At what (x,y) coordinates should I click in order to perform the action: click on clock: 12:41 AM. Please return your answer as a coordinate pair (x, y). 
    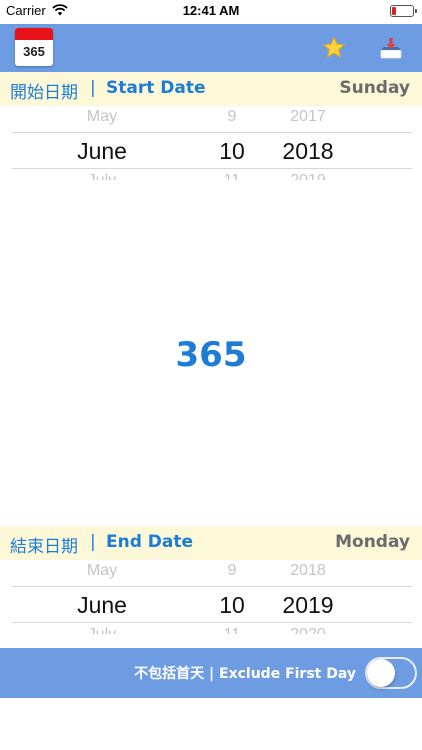
    Looking at the image, I should click on (211, 10).